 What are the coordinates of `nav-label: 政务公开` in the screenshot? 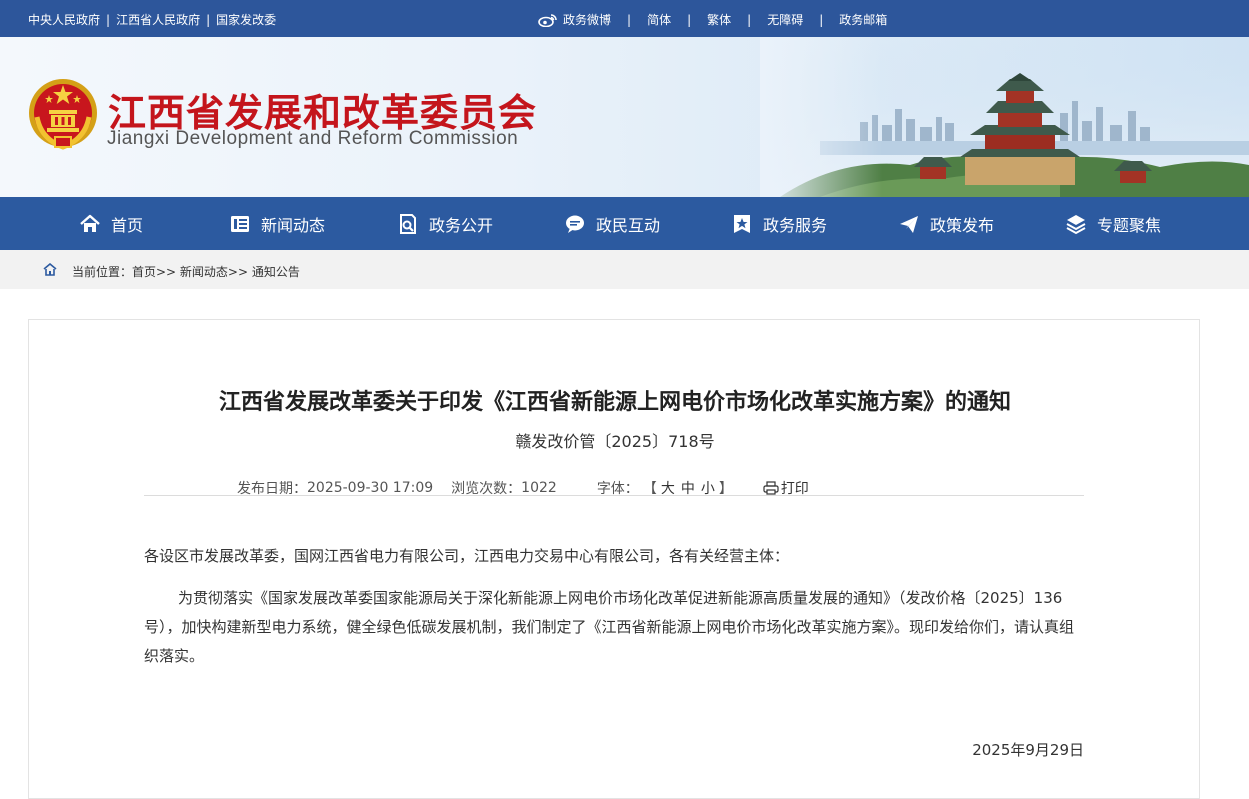 It's located at (461, 225).